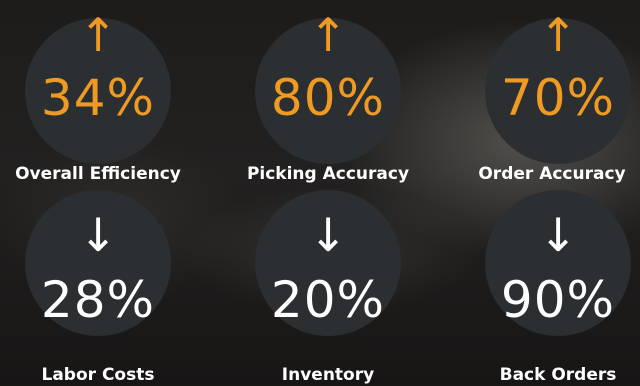 This screenshot has height=386, width=640. What do you see at coordinates (558, 375) in the screenshot?
I see `stat-label: Back Orders` at bounding box center [558, 375].